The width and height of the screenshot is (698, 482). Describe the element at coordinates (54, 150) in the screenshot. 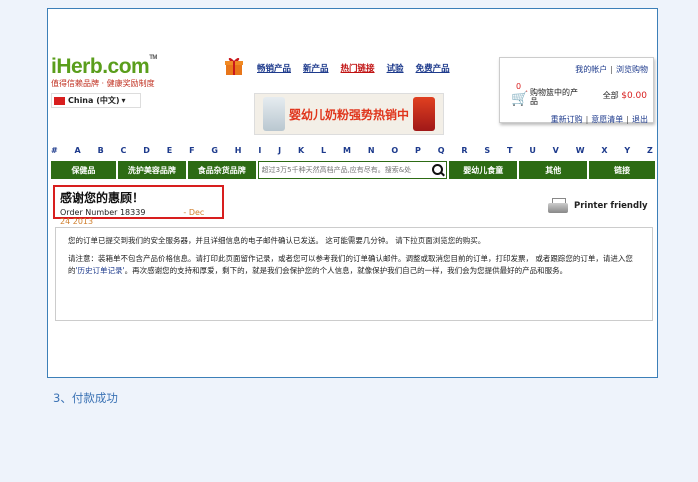

I see `alphabet-letter: #` at that location.